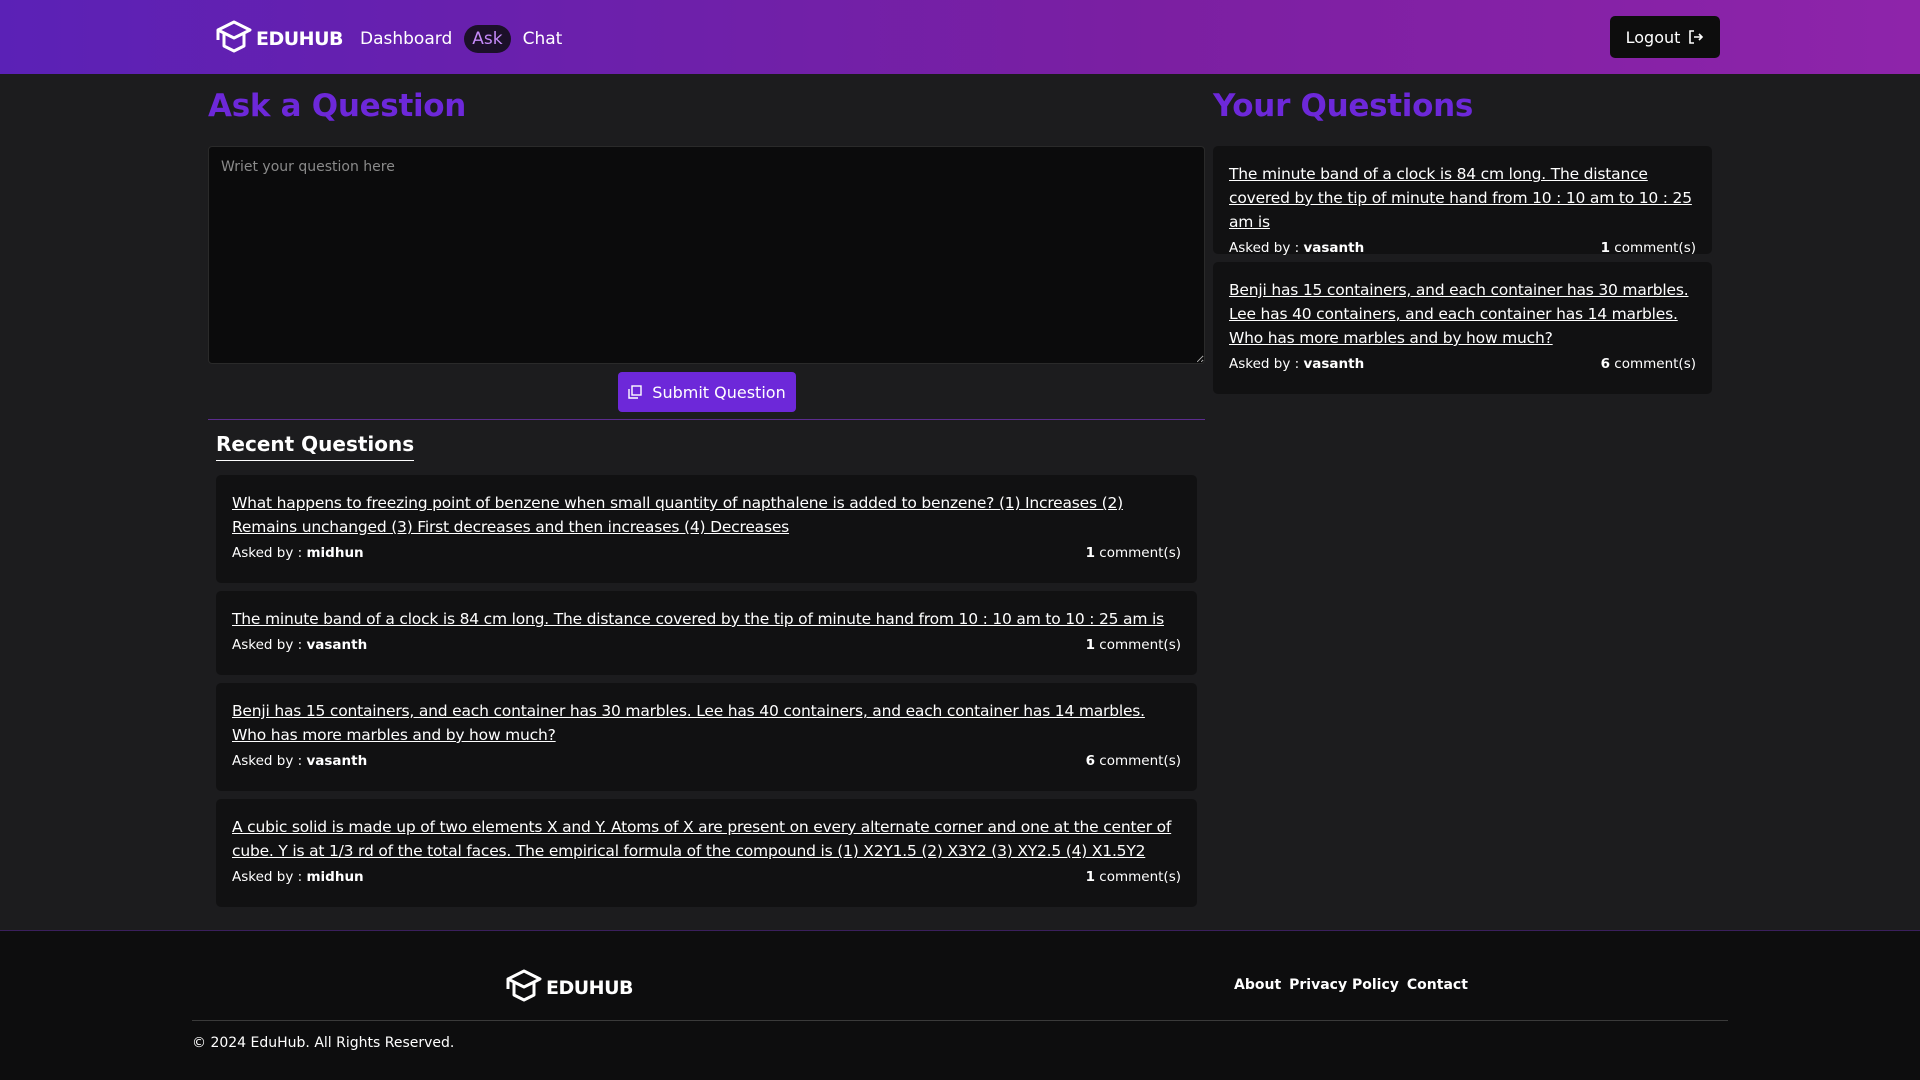 The width and height of the screenshot is (1920, 1080). I want to click on question-input, so click(706, 255).